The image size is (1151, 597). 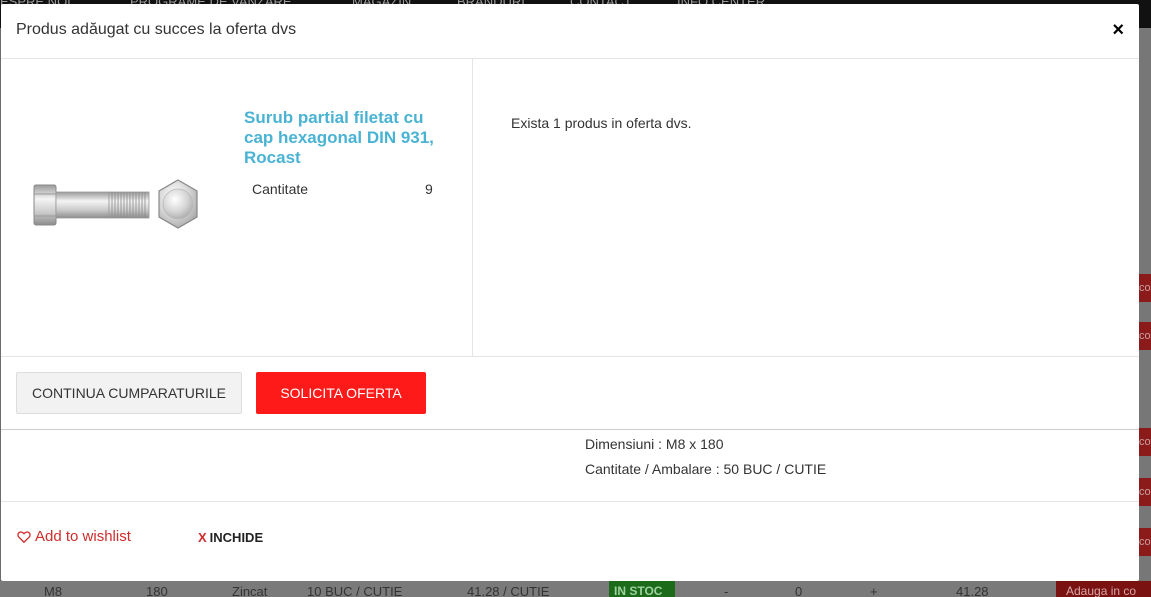 I want to click on modal-title: Produs adăugat cu succes la oferta dvs, so click(x=156, y=29).